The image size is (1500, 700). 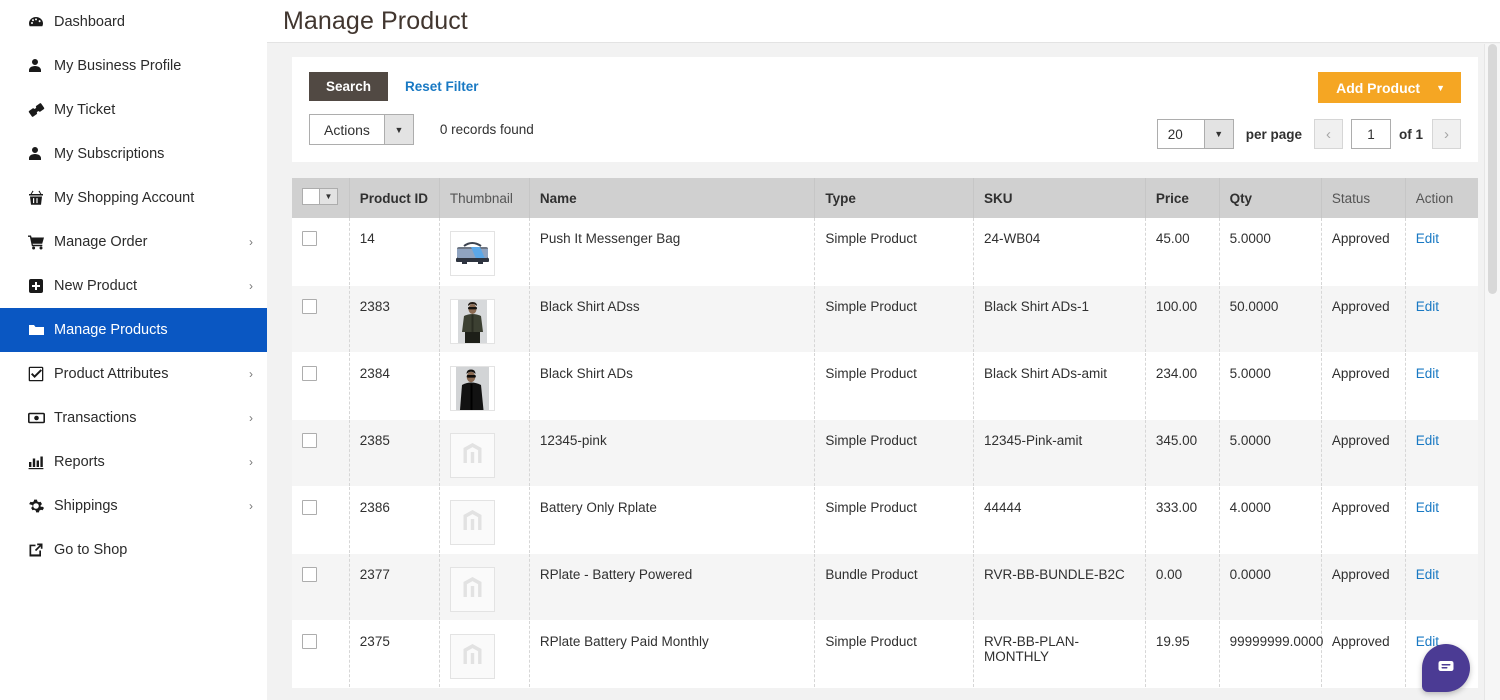 I want to click on column-header-sku: SKU, so click(x=1059, y=198).